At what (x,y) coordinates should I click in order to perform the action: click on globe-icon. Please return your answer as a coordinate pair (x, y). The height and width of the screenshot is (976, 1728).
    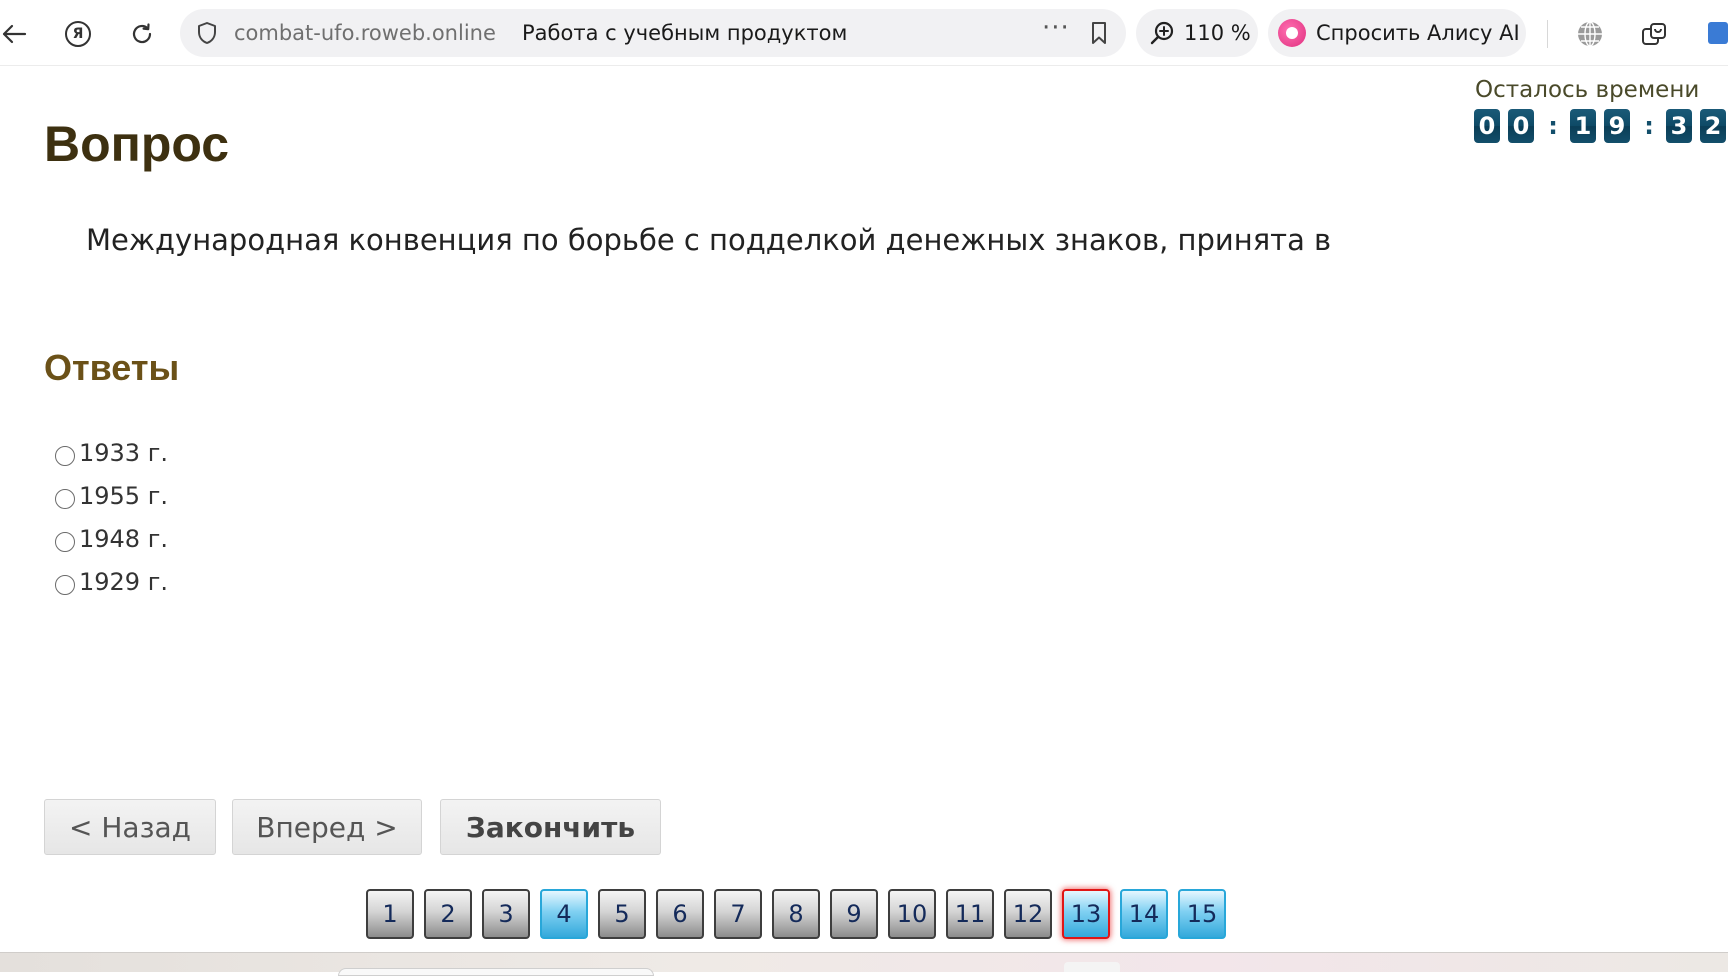
    Looking at the image, I should click on (1590, 34).